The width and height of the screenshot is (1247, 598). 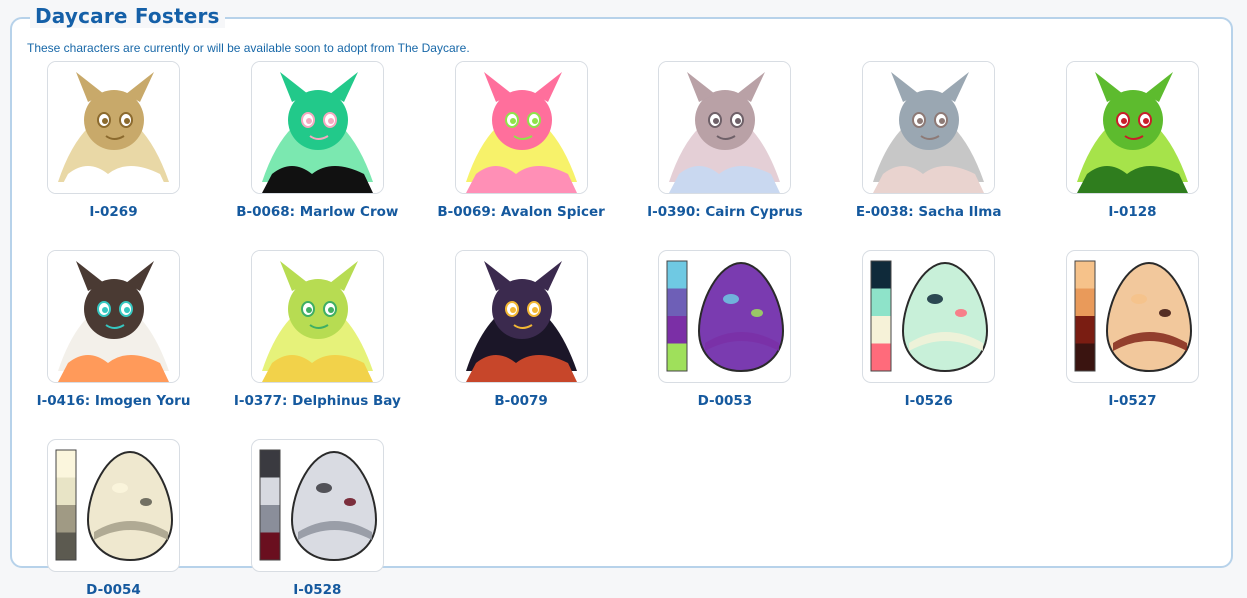 I want to click on foster-card: E-0038: Sacha Ilma, so click(x=928, y=140).